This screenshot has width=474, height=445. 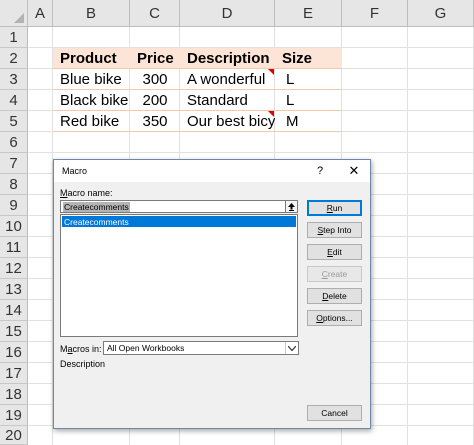 I want to click on column-header-c: C, so click(x=155, y=13).